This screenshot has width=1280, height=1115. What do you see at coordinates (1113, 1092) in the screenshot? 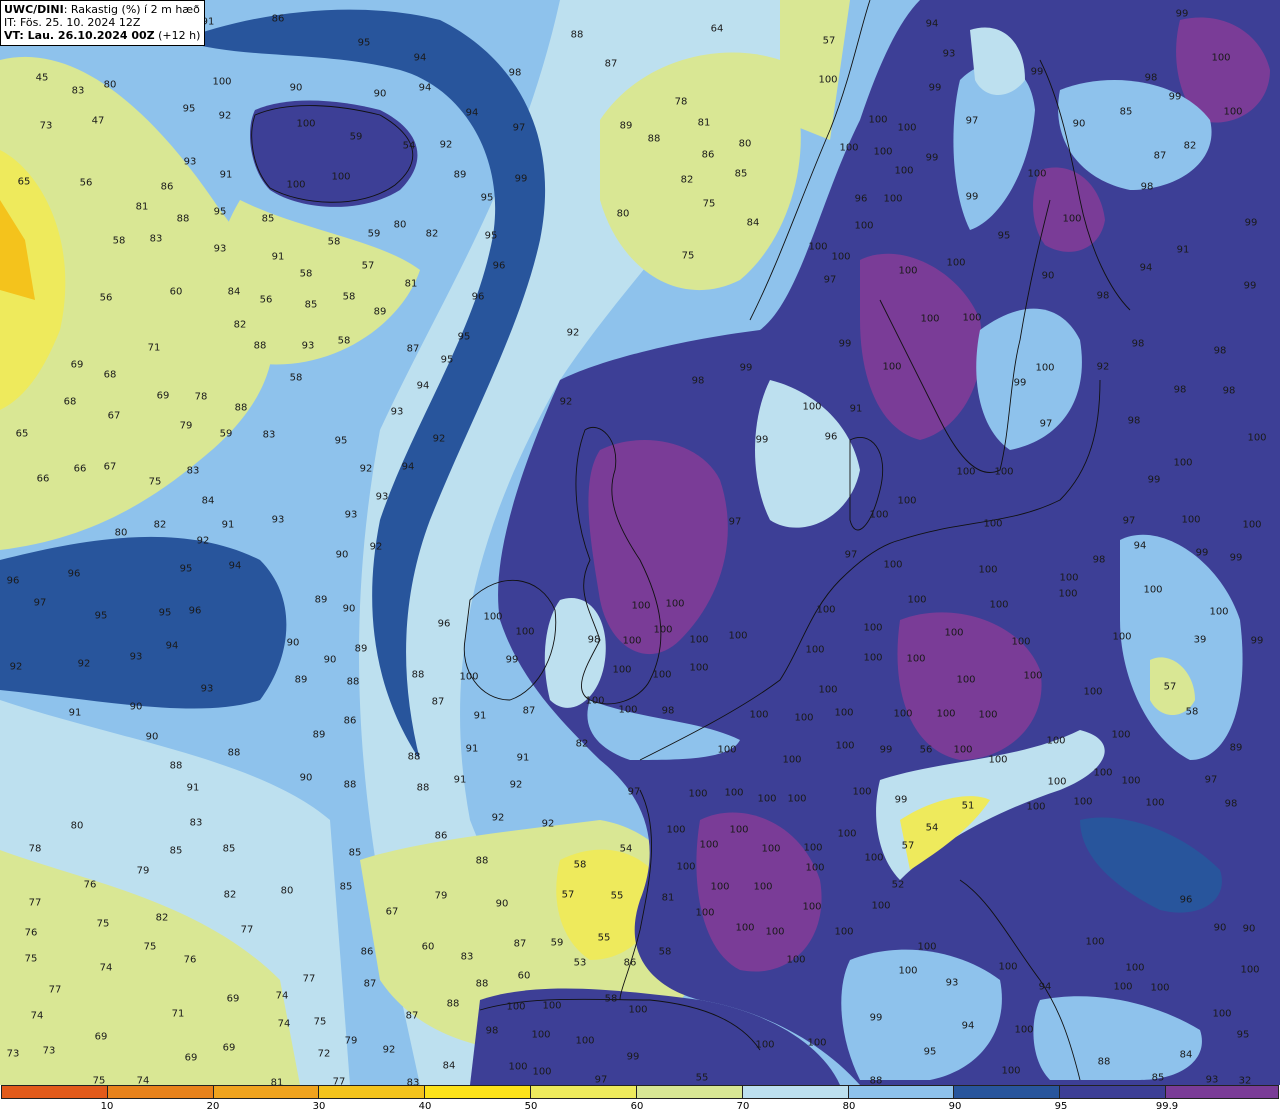
I see `colorbar-segment-95-99.9` at bounding box center [1113, 1092].